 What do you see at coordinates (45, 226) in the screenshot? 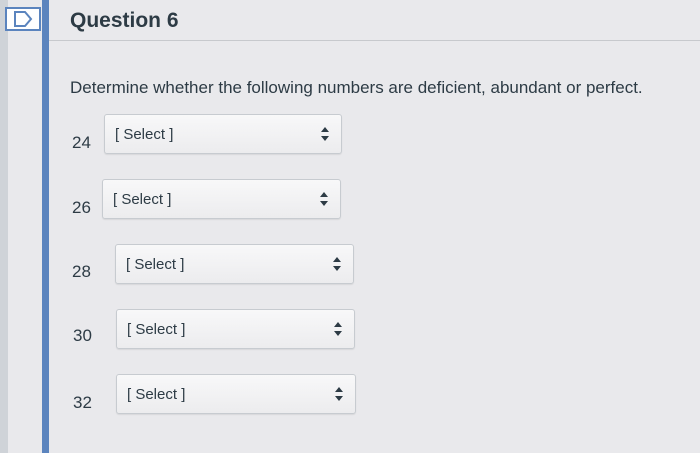
I see `question-accent-bar` at bounding box center [45, 226].